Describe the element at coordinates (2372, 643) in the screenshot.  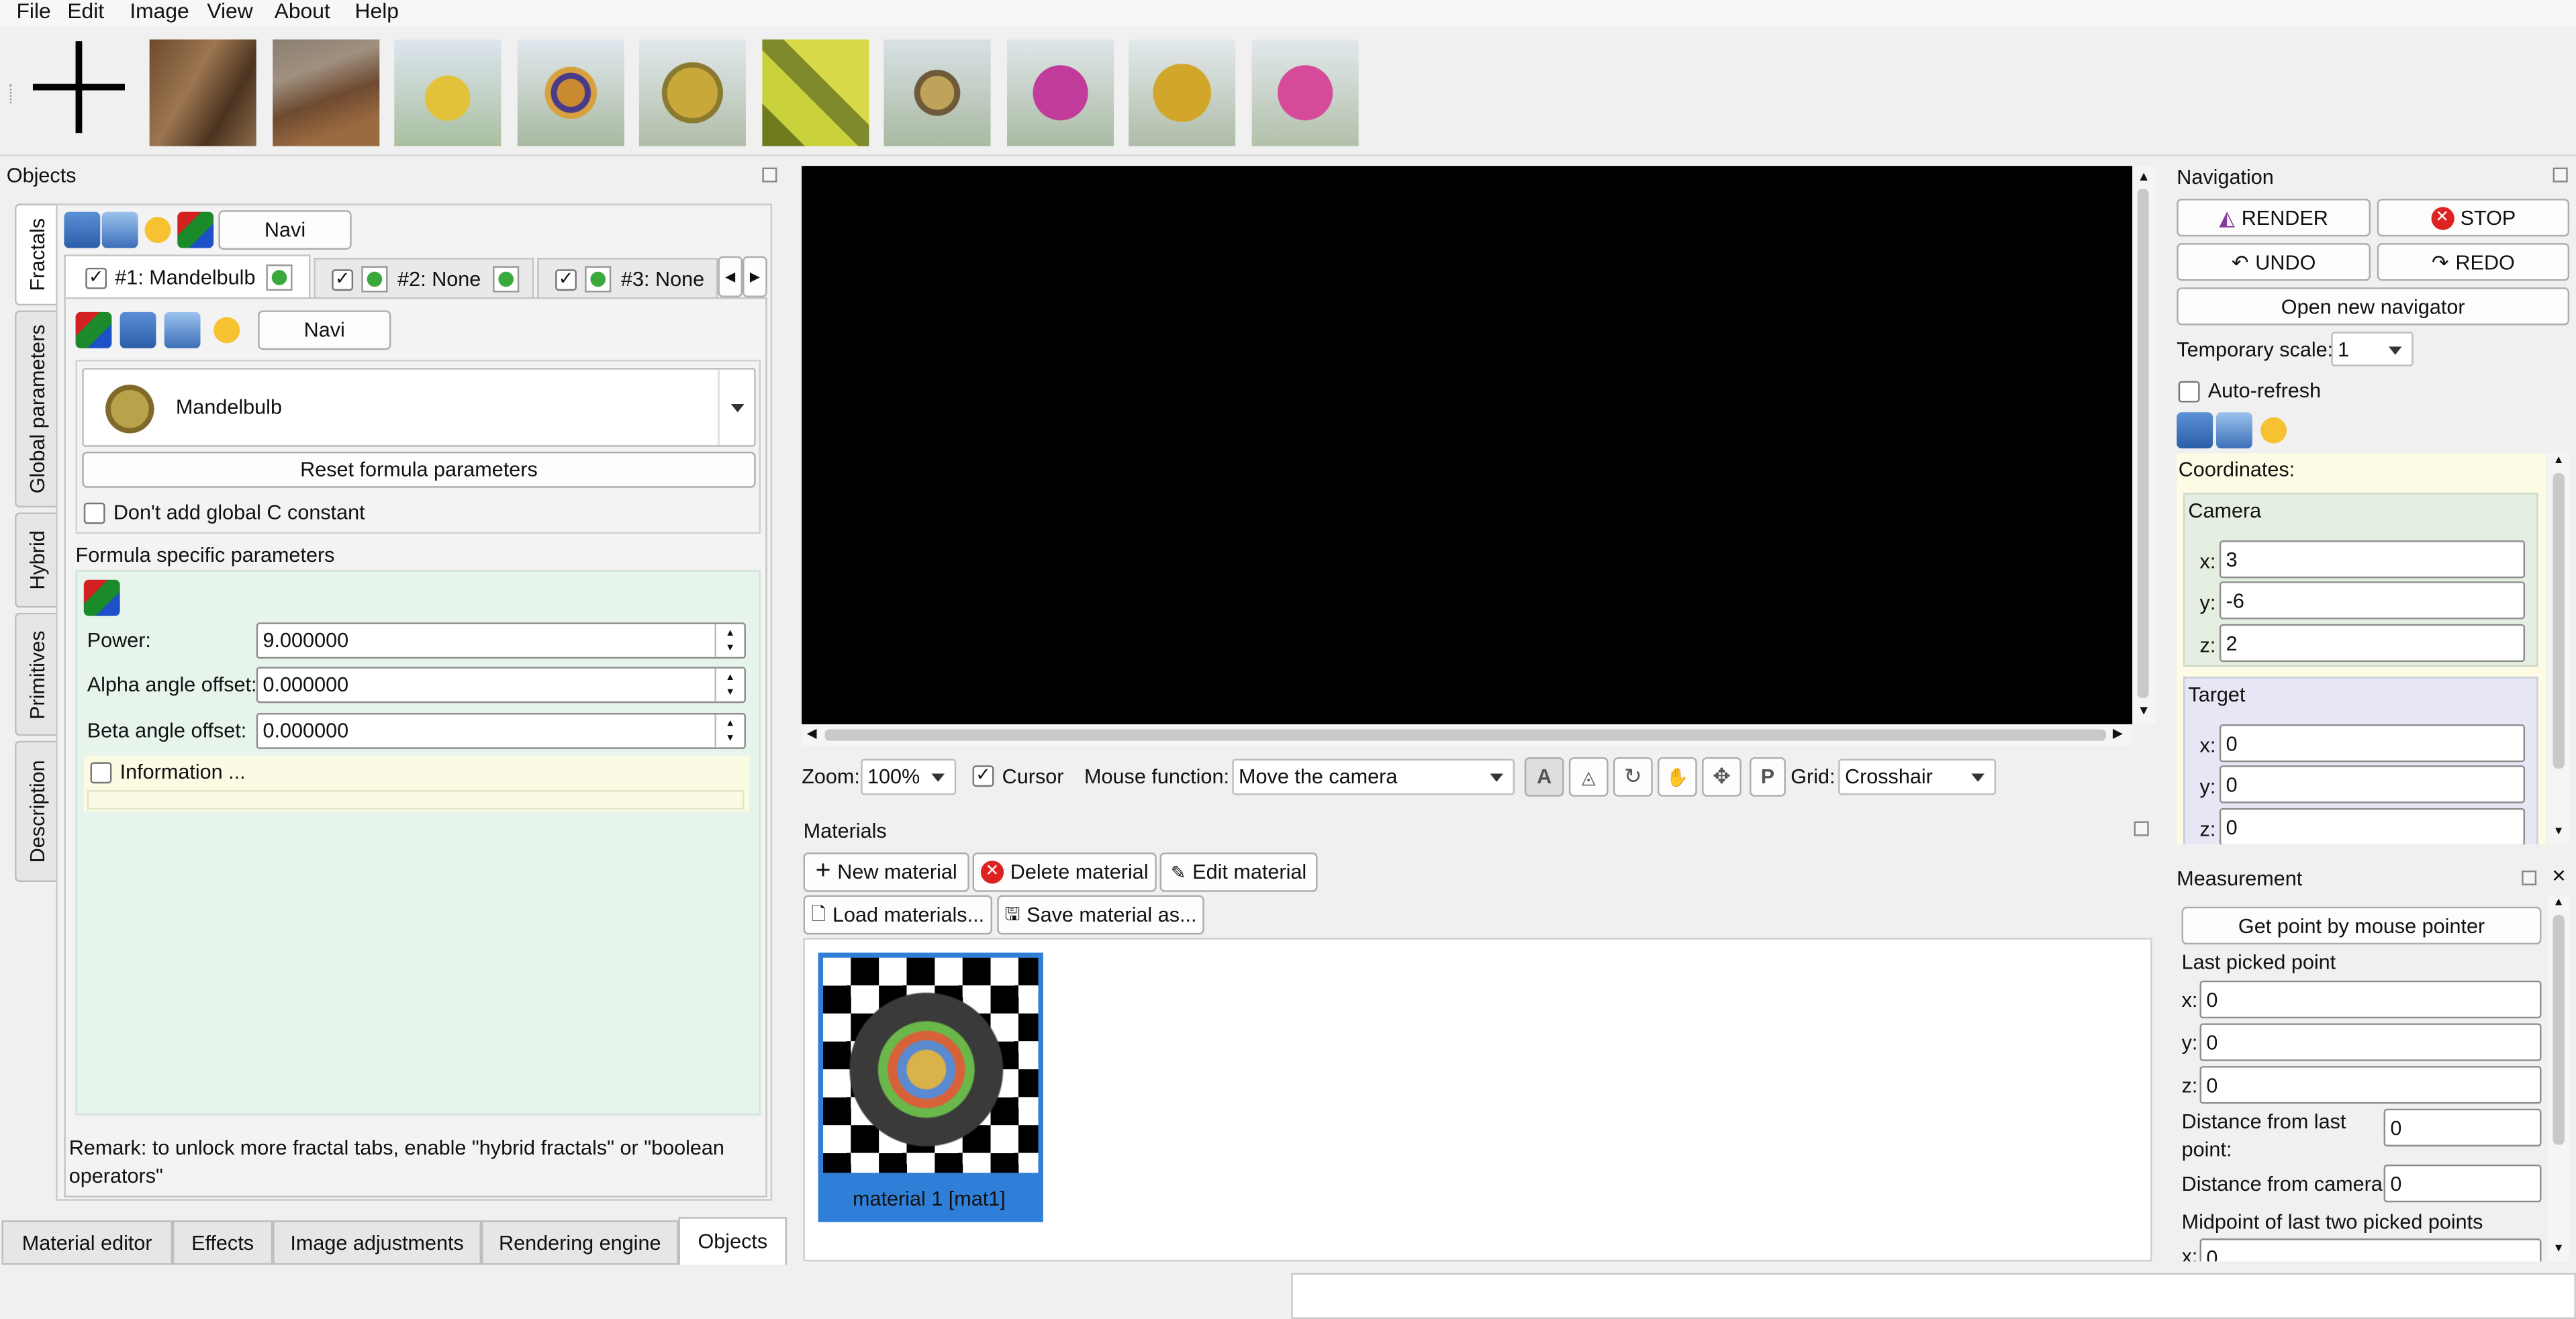
I see `camera-z-input: 2` at that location.